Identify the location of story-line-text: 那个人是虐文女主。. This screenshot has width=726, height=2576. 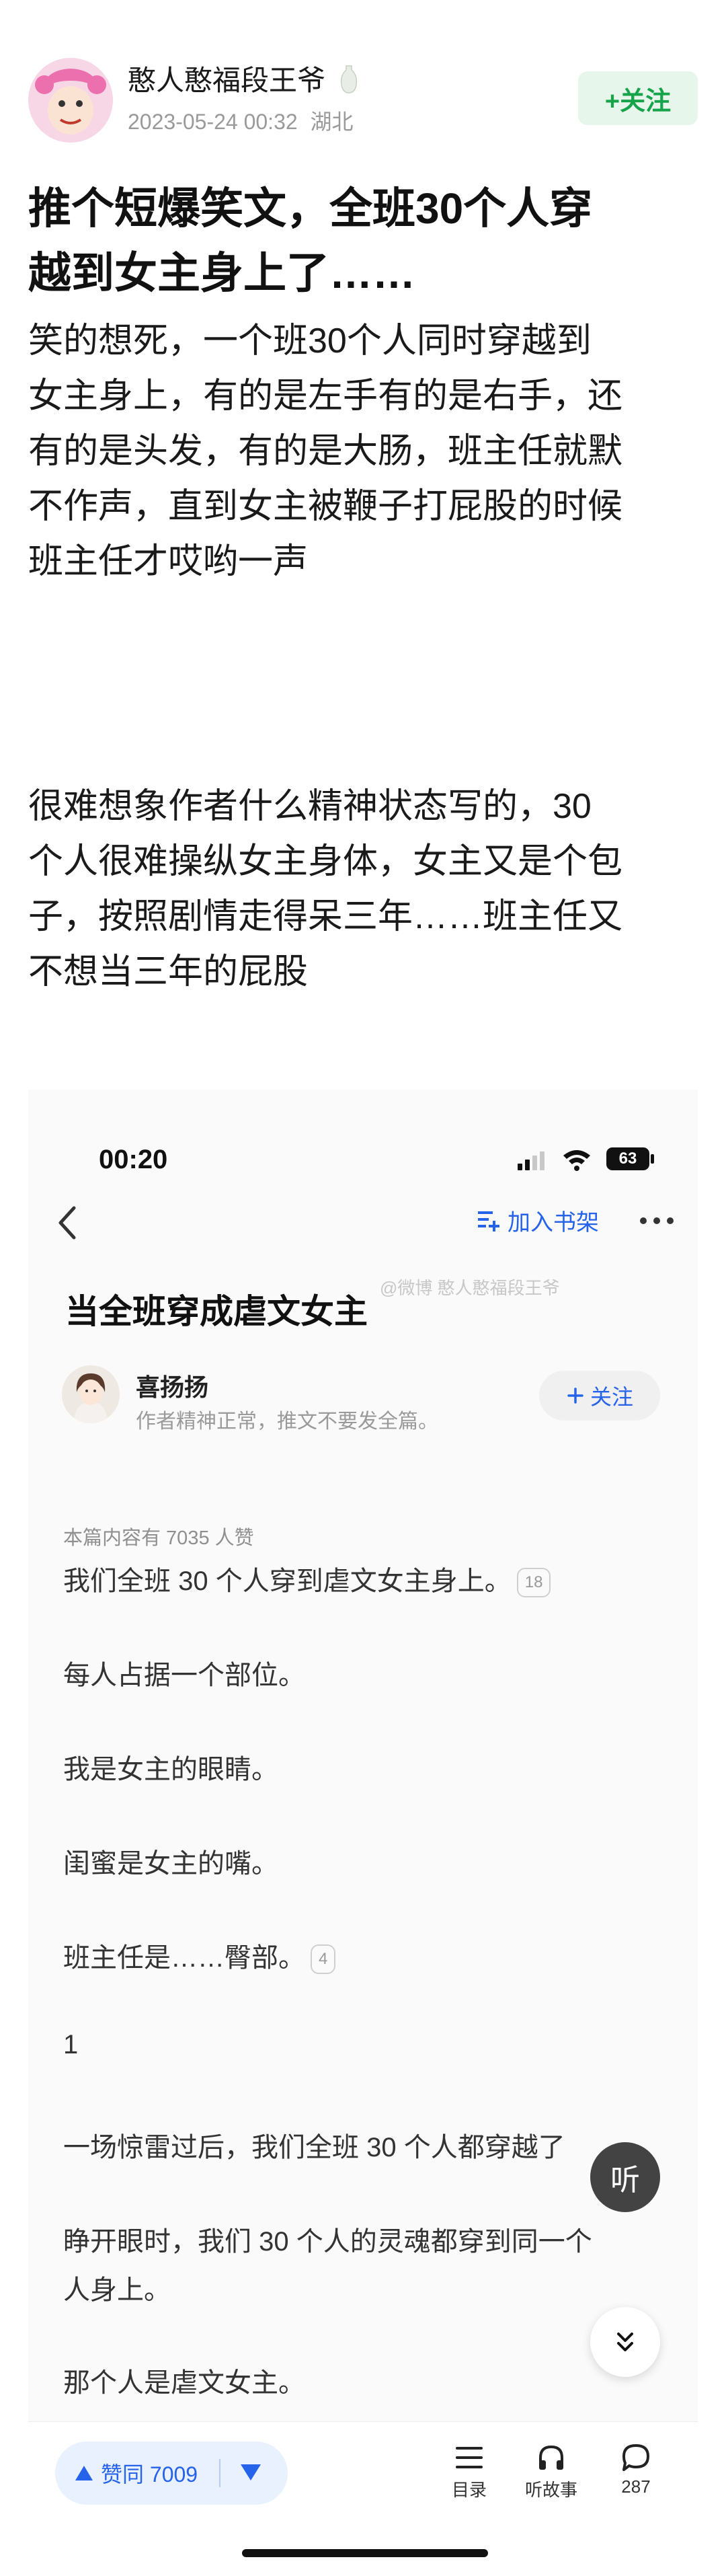
(184, 2383).